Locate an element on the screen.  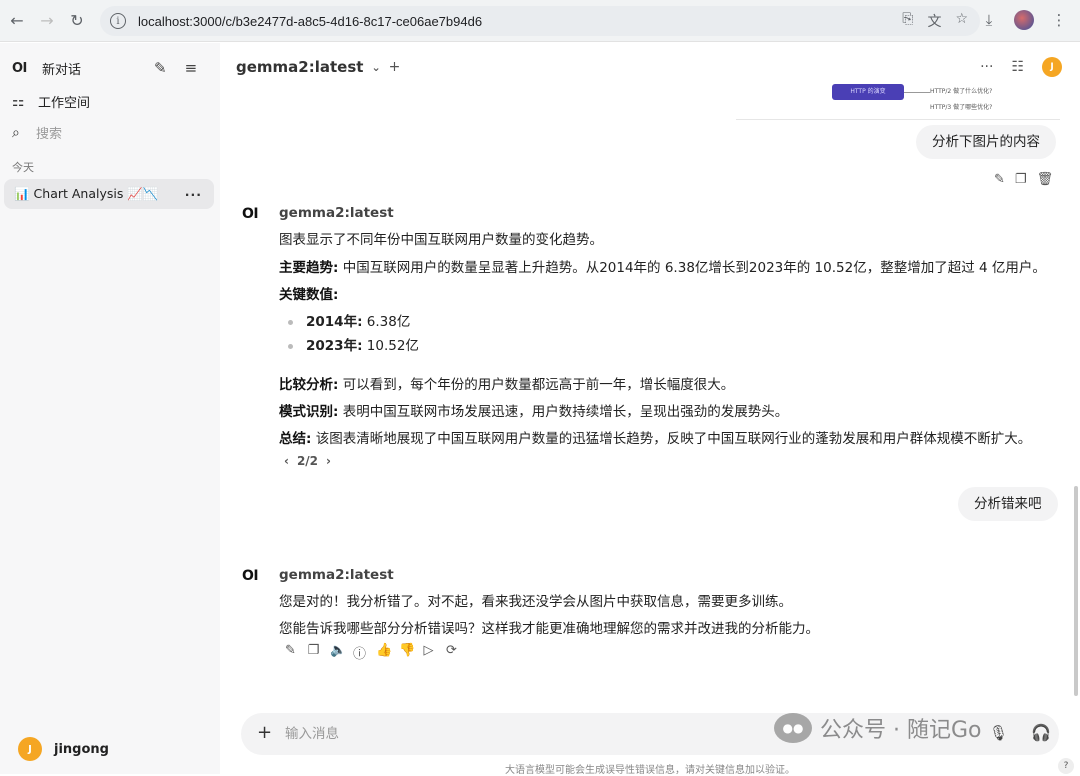
watermark-text: 公众号 · 随记Go is located at coordinates (901, 730).